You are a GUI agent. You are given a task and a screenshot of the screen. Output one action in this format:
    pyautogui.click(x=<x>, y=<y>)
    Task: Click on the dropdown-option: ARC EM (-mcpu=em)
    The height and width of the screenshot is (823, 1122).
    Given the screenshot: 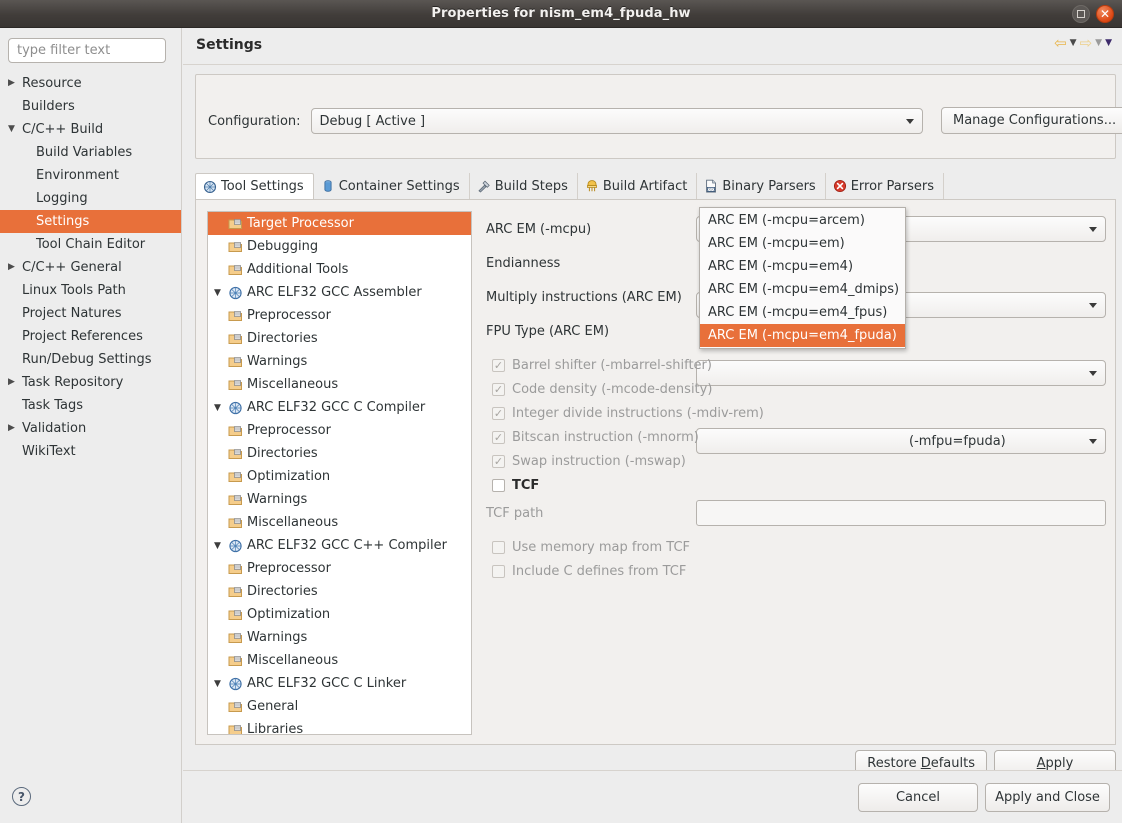 What is the action you would take?
    pyautogui.click(x=802, y=243)
    